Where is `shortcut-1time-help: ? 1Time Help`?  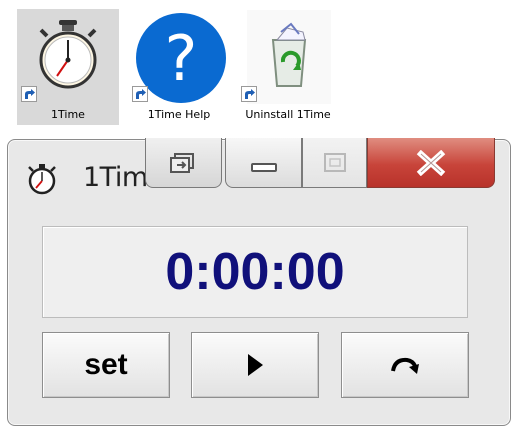
shortcut-1time-help: ? 1Time Help is located at coordinates (179, 67).